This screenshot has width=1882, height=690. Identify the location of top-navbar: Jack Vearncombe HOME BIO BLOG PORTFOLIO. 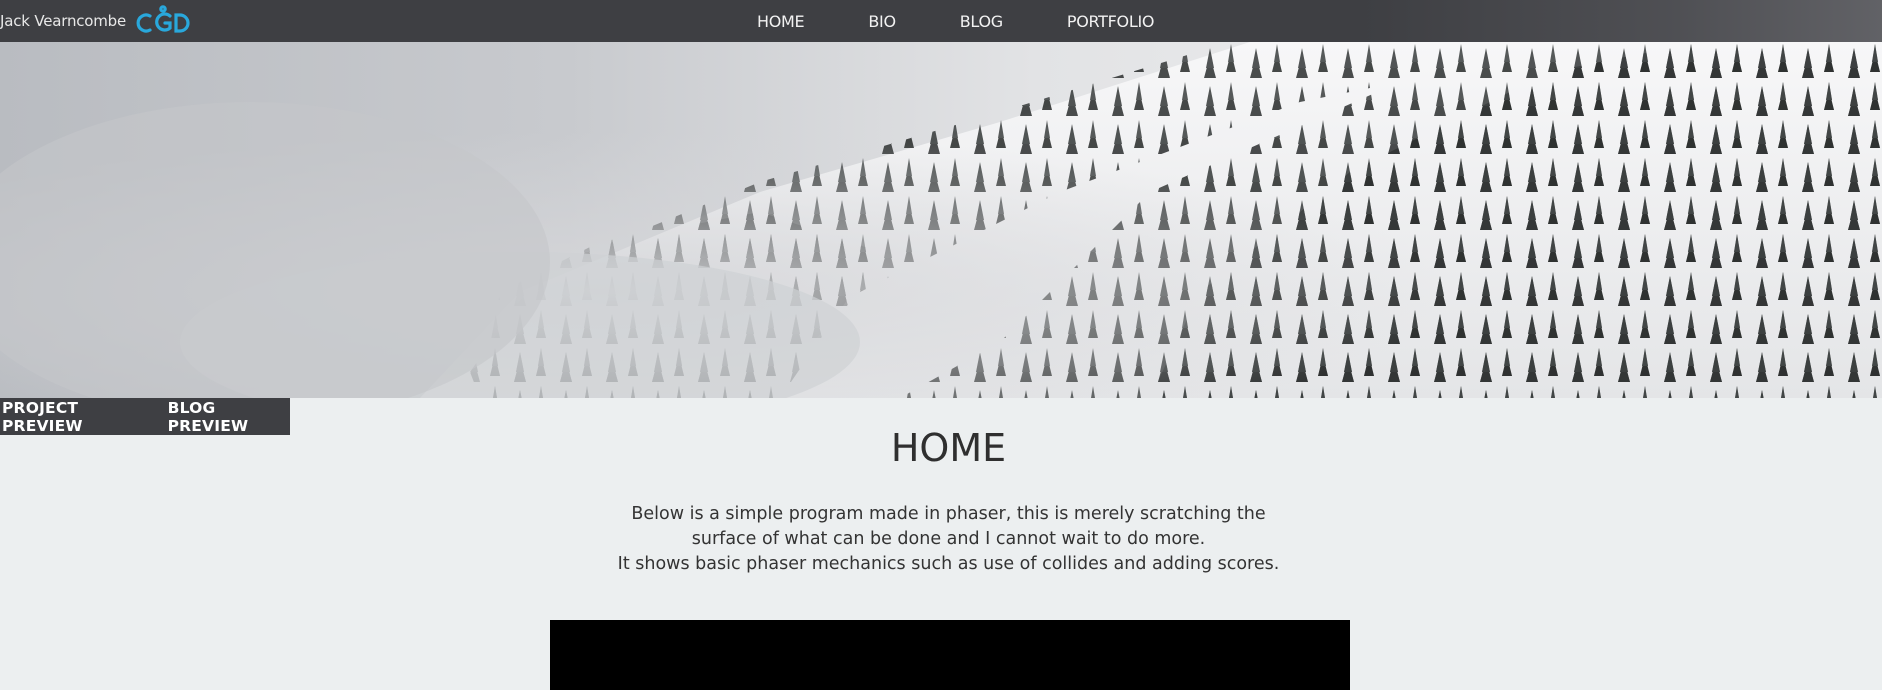
(941, 21).